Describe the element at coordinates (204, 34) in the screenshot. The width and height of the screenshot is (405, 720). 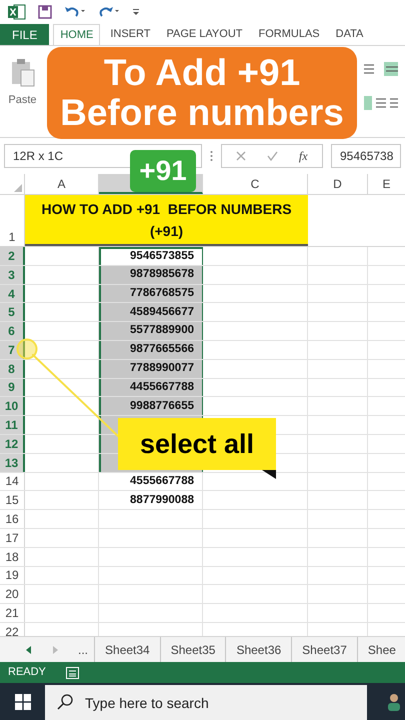
I see `ribbon-tab: PAGE LAYOUT` at that location.